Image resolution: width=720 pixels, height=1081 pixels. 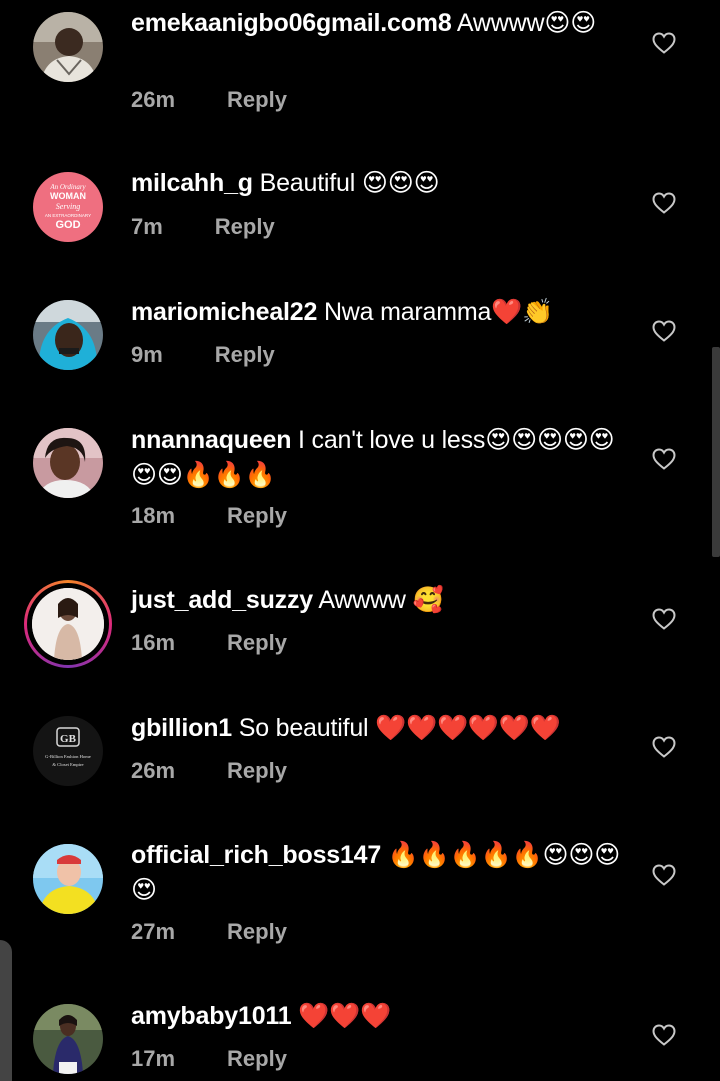 What do you see at coordinates (68, 739) in the screenshot?
I see `avatar-text-line: GB` at bounding box center [68, 739].